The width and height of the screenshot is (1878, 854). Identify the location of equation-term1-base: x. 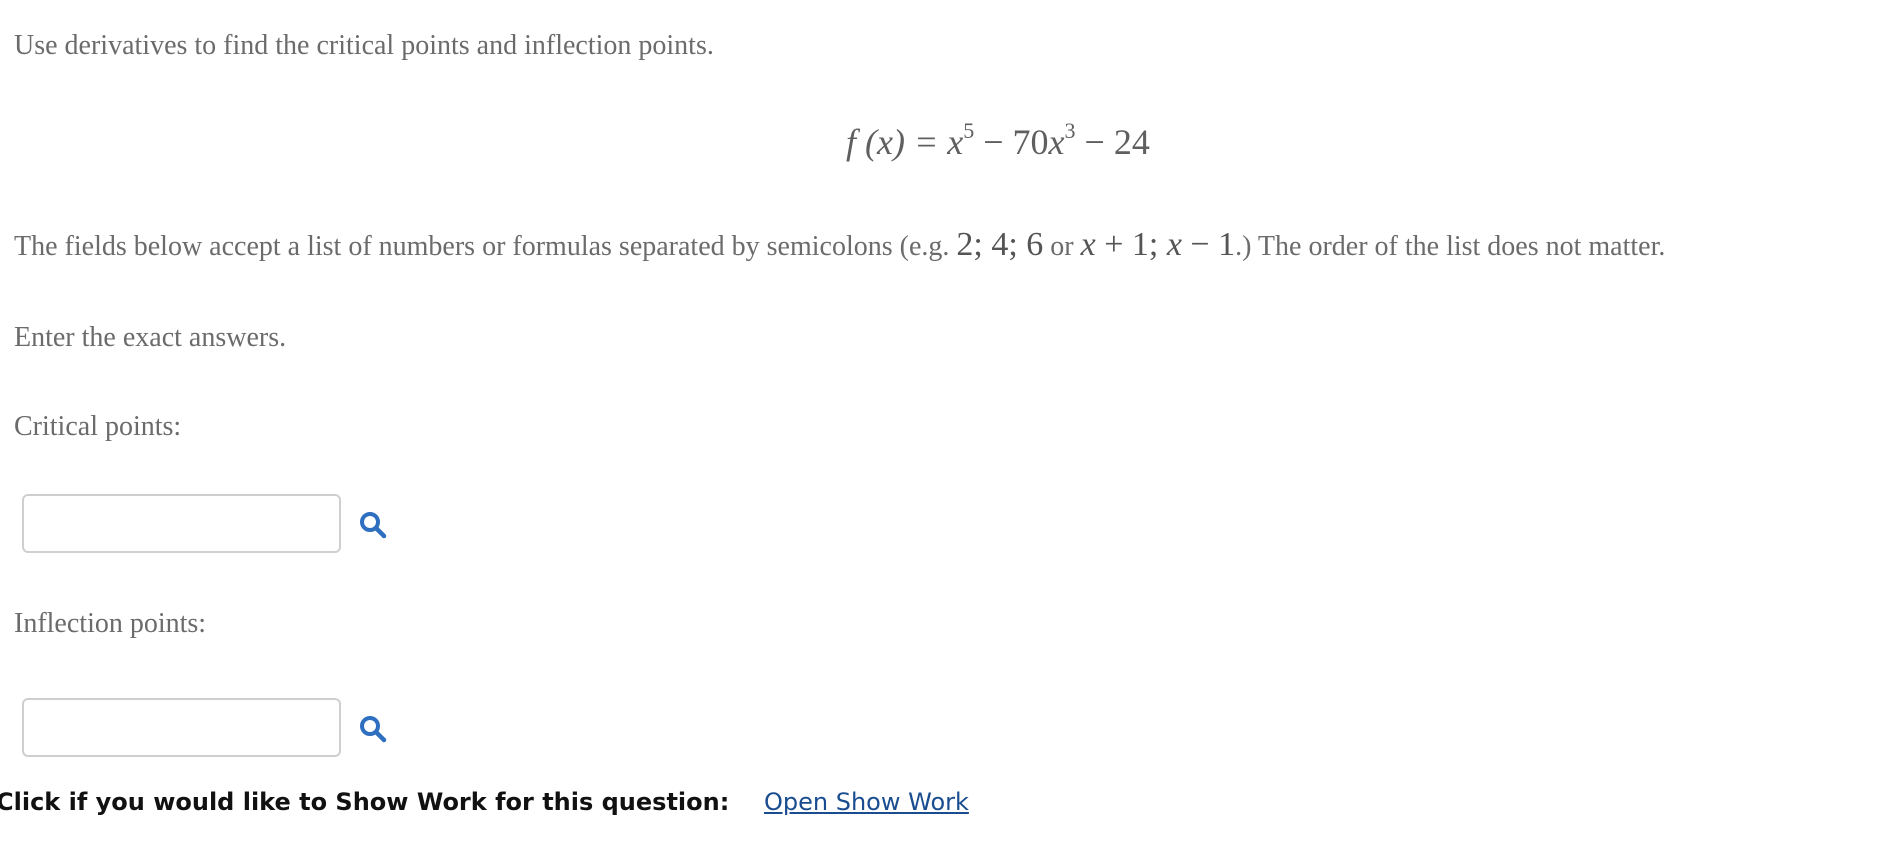
(955, 142).